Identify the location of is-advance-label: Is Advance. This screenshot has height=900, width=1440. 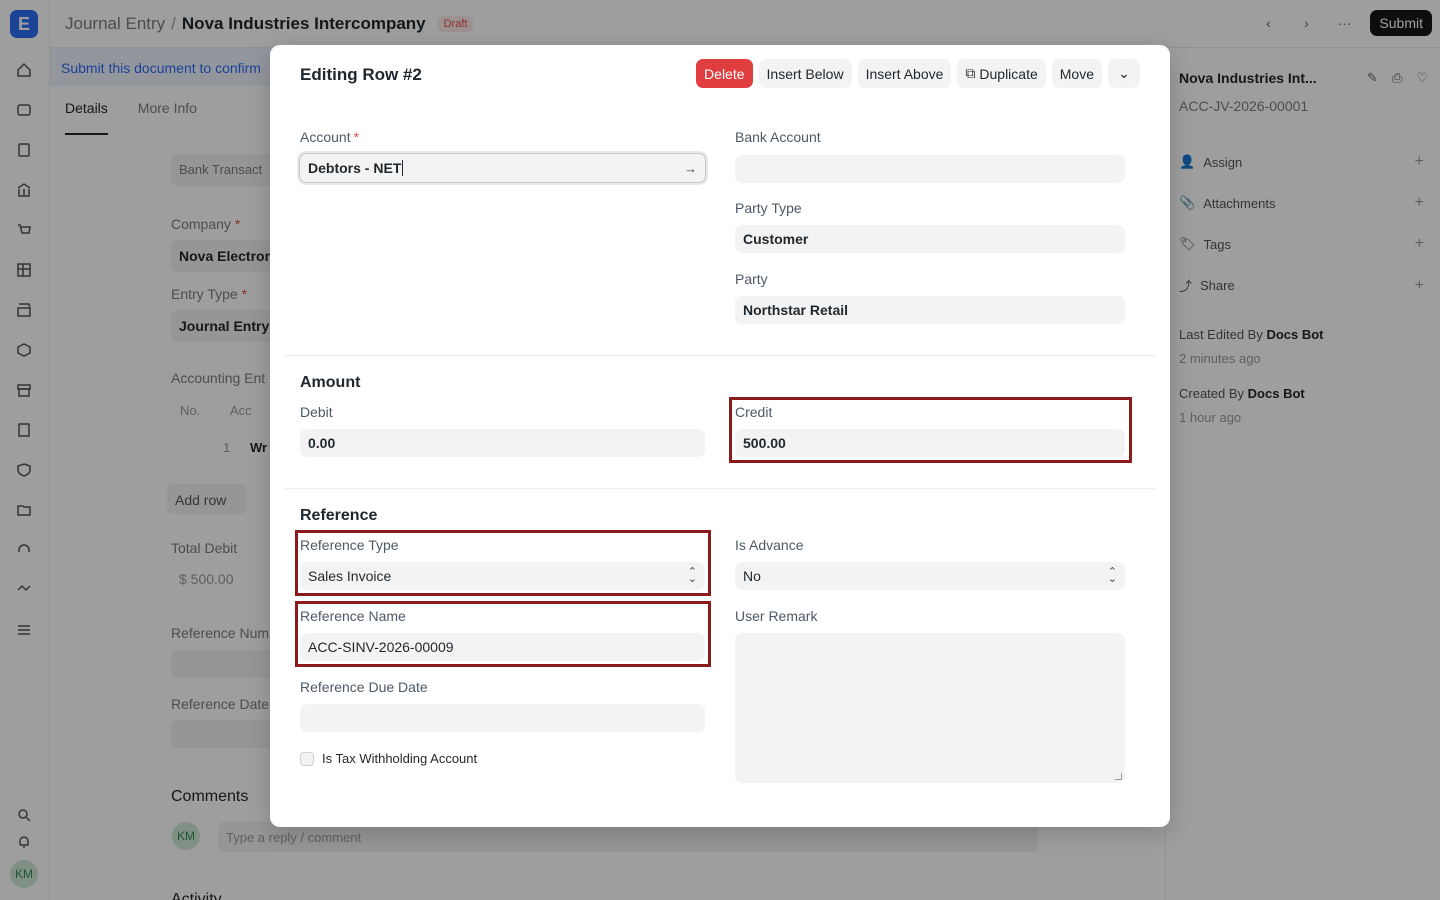
(769, 545).